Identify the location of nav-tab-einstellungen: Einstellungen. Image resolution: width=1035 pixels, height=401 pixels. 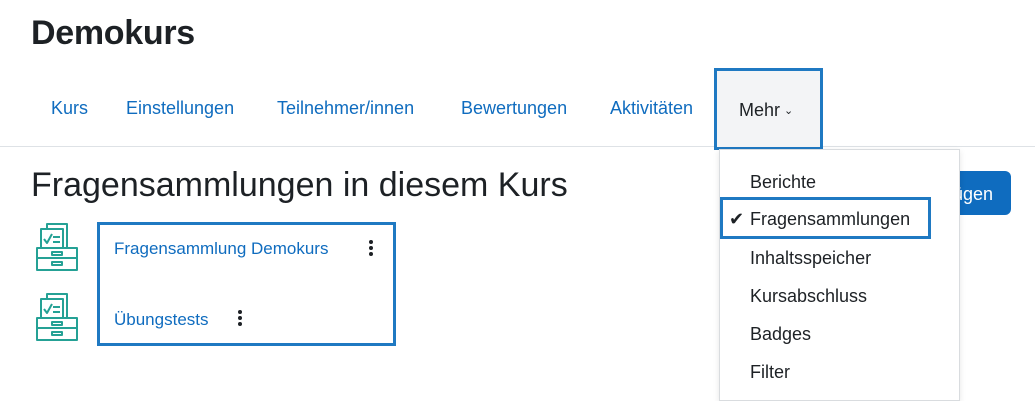
(180, 107).